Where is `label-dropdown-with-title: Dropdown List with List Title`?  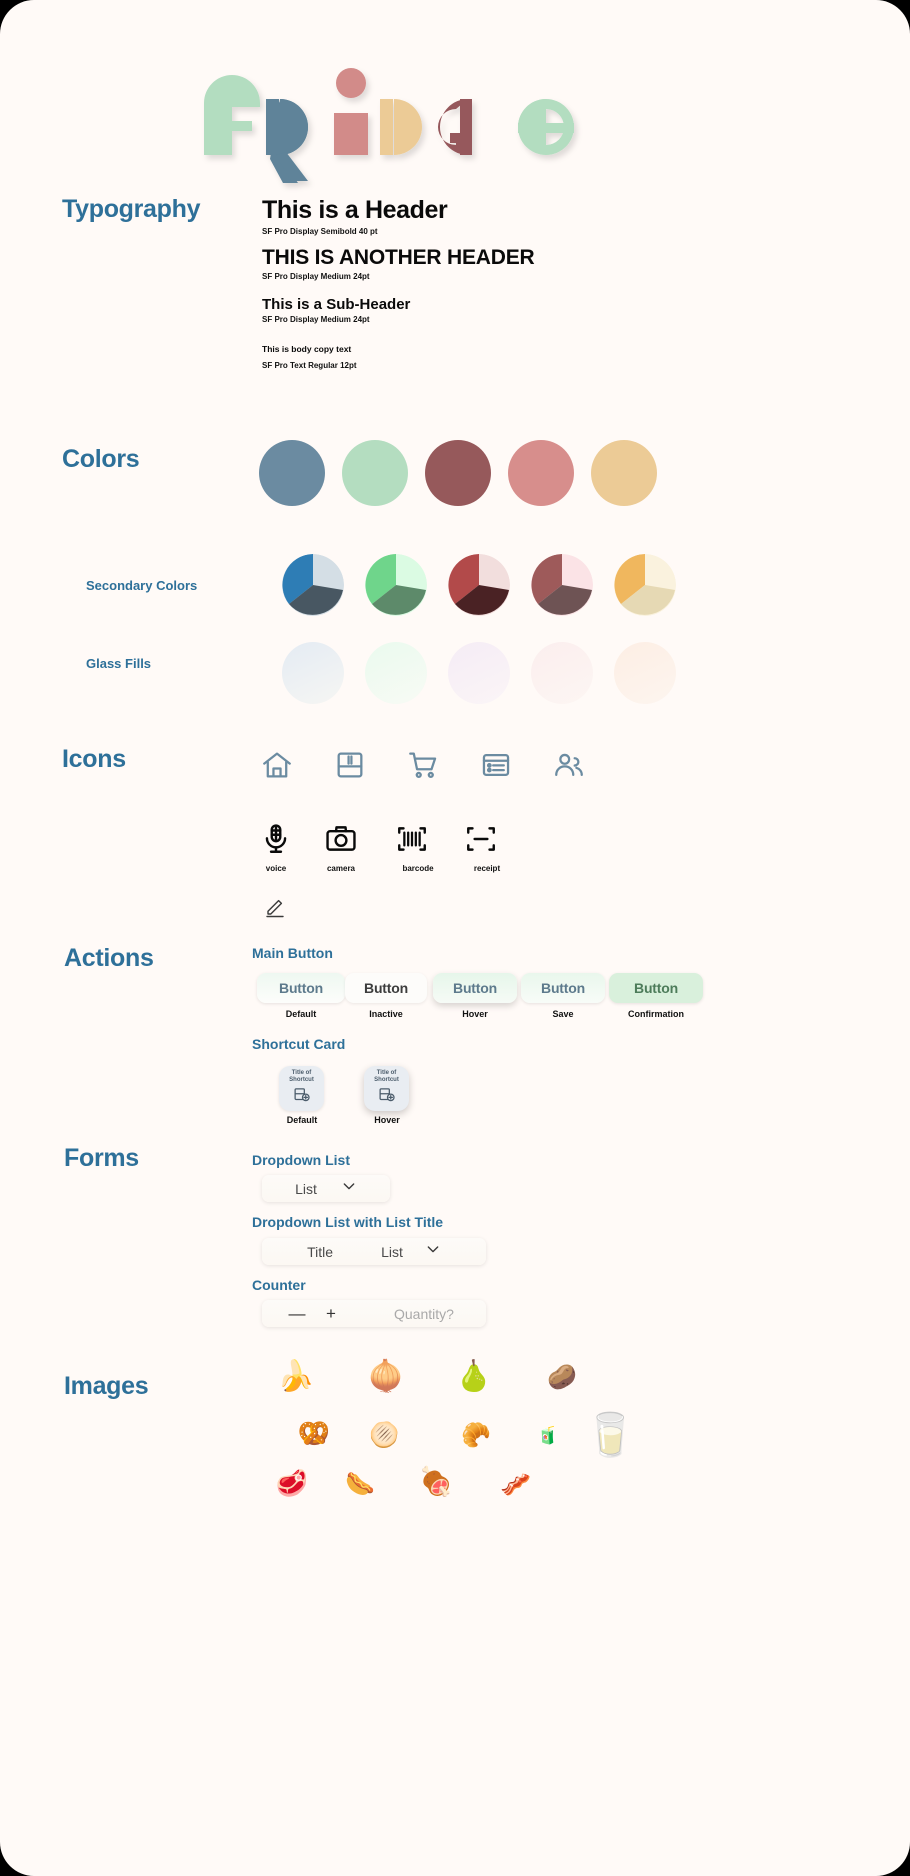 label-dropdown-with-title: Dropdown List with List Title is located at coordinates (348, 1222).